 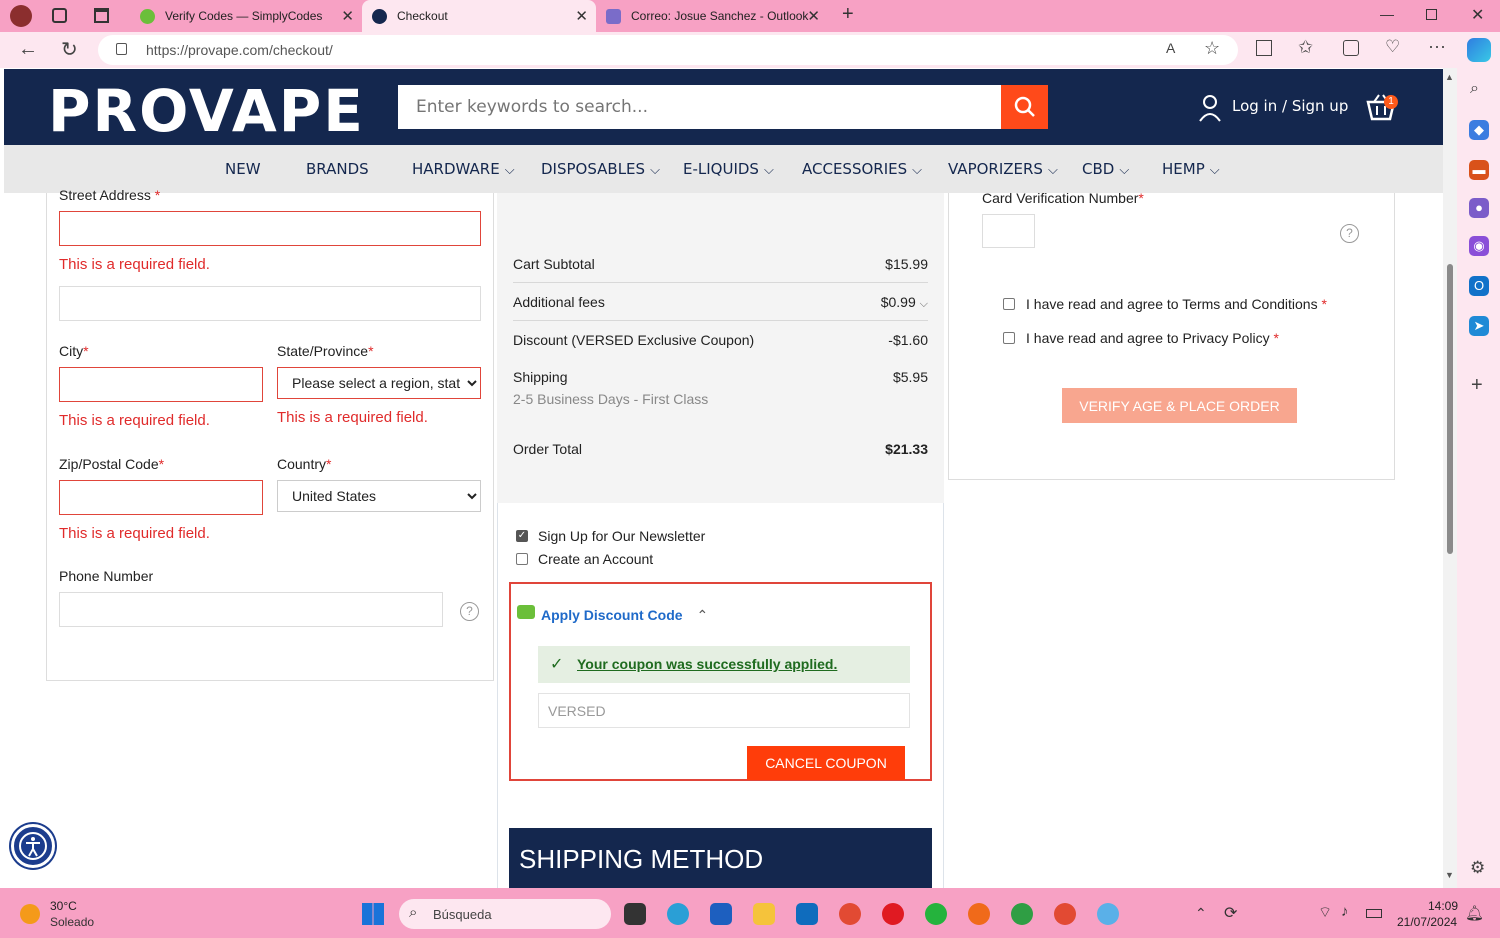 What do you see at coordinates (270, 303) in the screenshot?
I see `street-address-line2-input` at bounding box center [270, 303].